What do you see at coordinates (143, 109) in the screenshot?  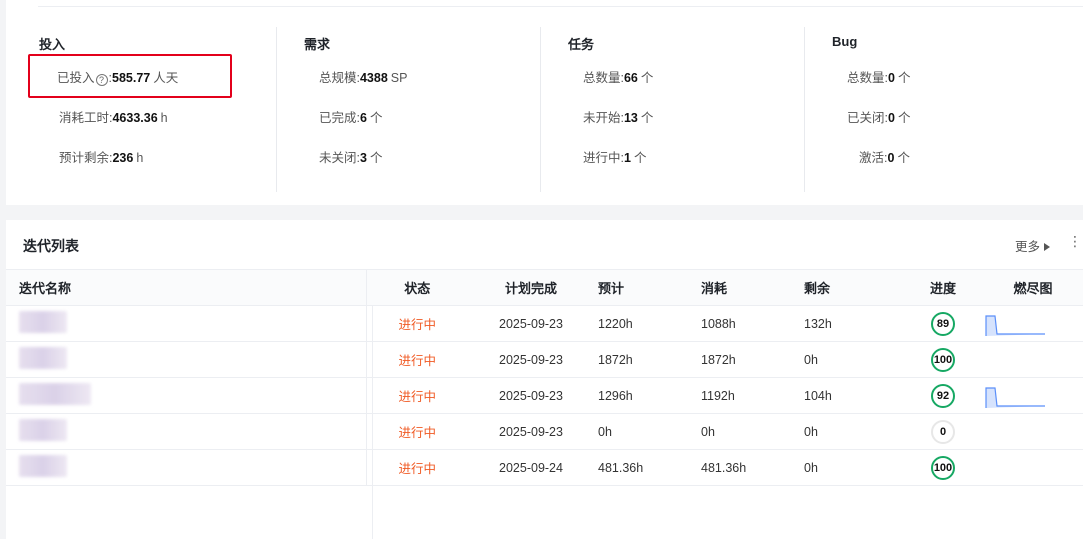 I see `invest-section: 投入 已投入?:585.77 人天 消耗工时:4633.36 h 预计剩余:236 h` at bounding box center [143, 109].